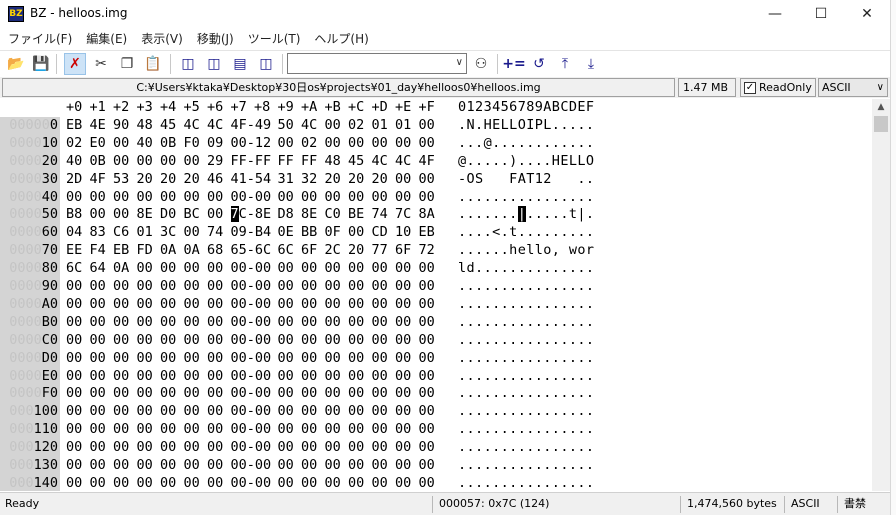  What do you see at coordinates (313, 232) in the screenshot?
I see `hex-byte: BB` at bounding box center [313, 232].